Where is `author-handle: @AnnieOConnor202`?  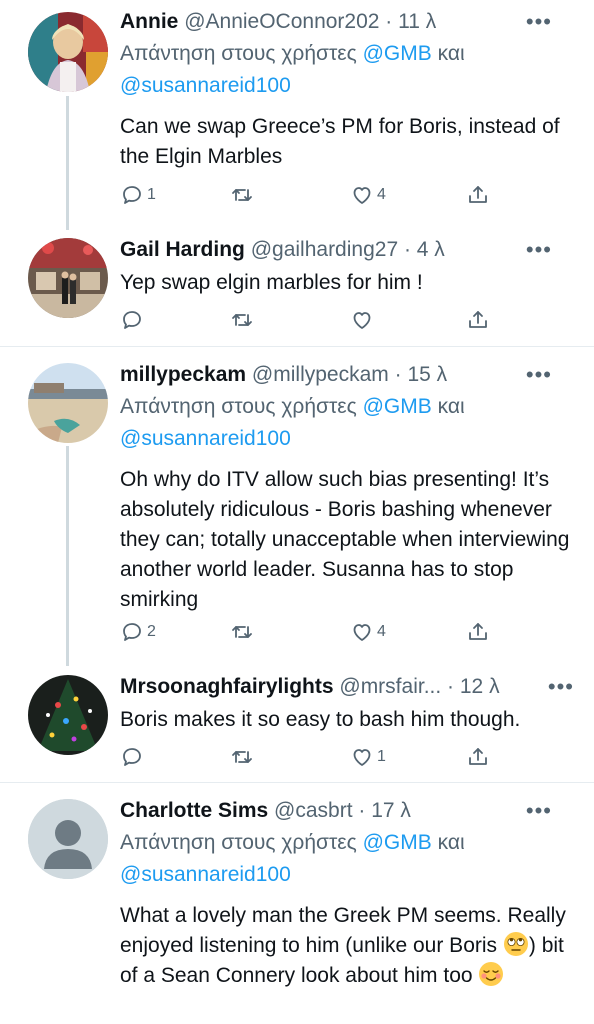 author-handle: @AnnieOConnor202 is located at coordinates (281, 21).